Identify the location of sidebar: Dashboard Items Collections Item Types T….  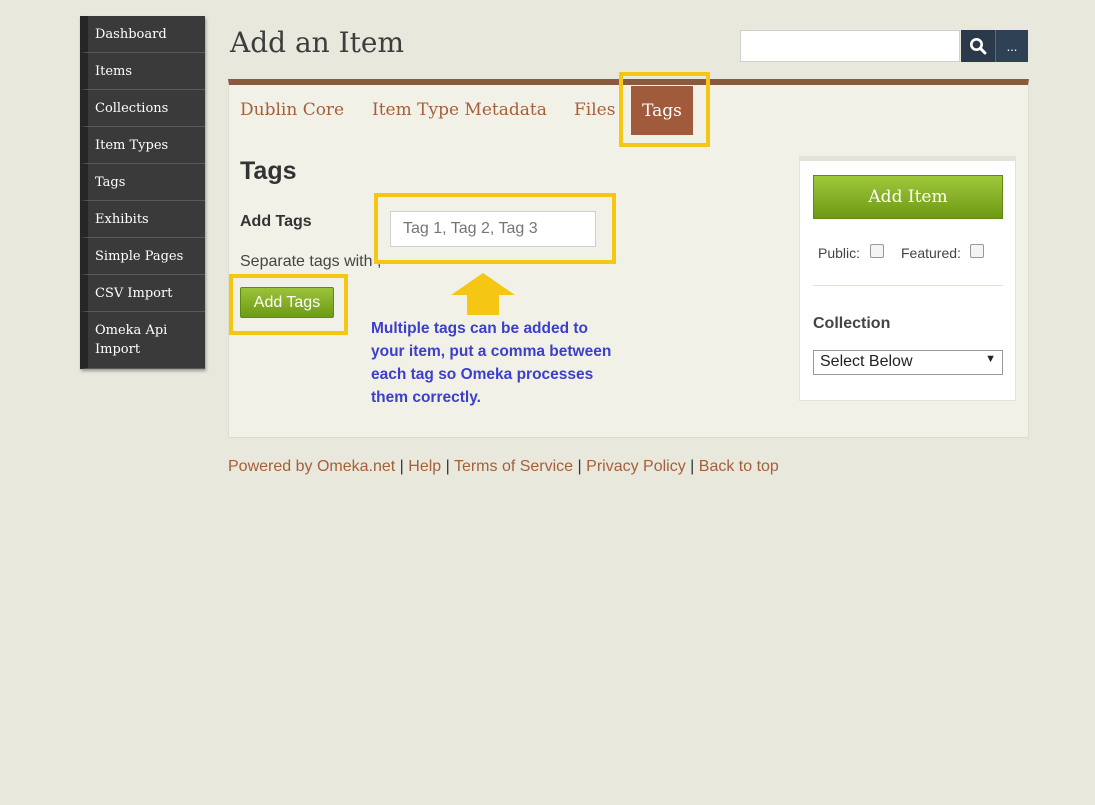
(142, 192).